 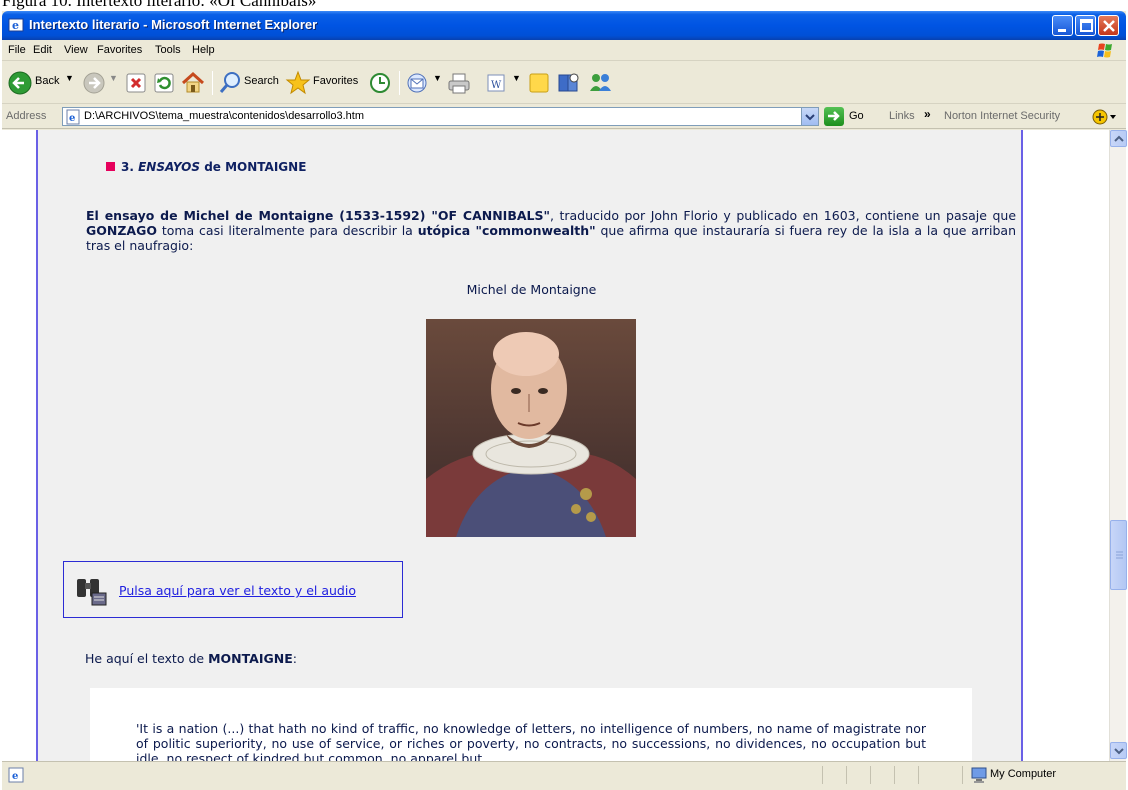 I want to click on norton-icon, so click(x=1105, y=117).